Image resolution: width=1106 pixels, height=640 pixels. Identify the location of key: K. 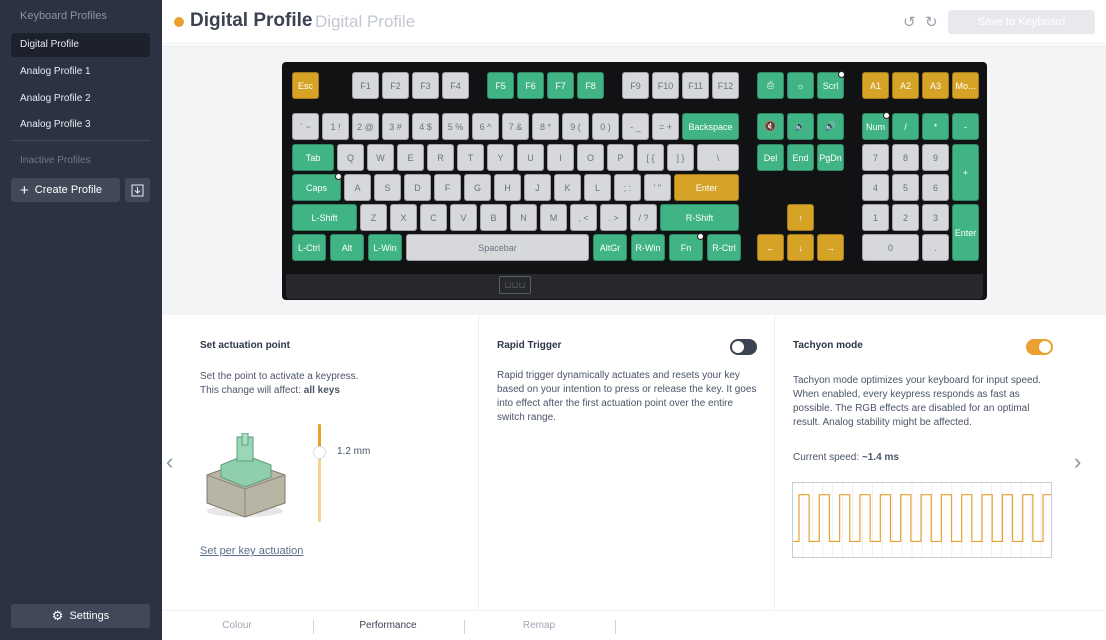
(567, 187).